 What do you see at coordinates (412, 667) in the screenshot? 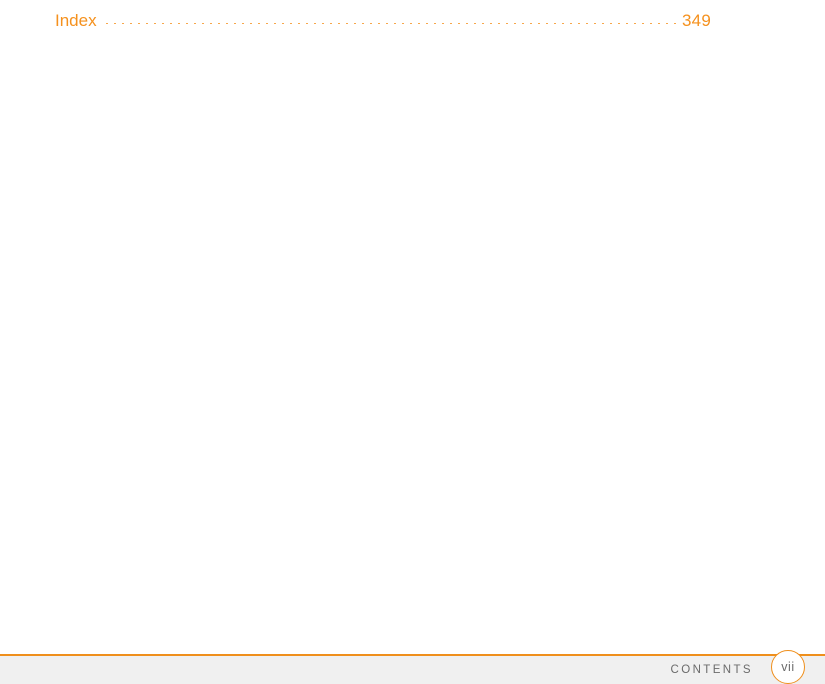
I see `page-footer: CONTENTS vii` at bounding box center [412, 667].